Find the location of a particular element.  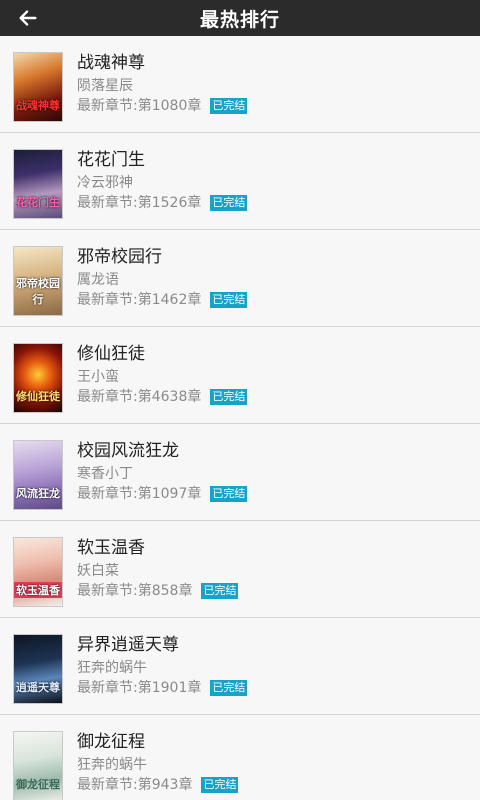

book-title: 战魂神尊 is located at coordinates (111, 63).